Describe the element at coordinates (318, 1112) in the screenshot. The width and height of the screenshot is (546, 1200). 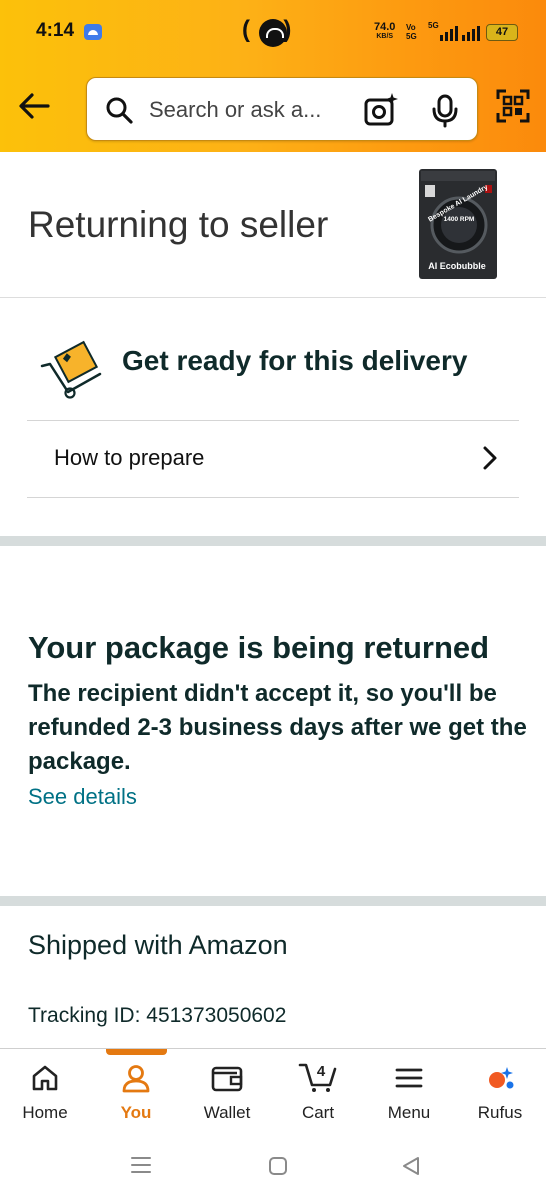
I see `nav-cart-label: Cart` at that location.